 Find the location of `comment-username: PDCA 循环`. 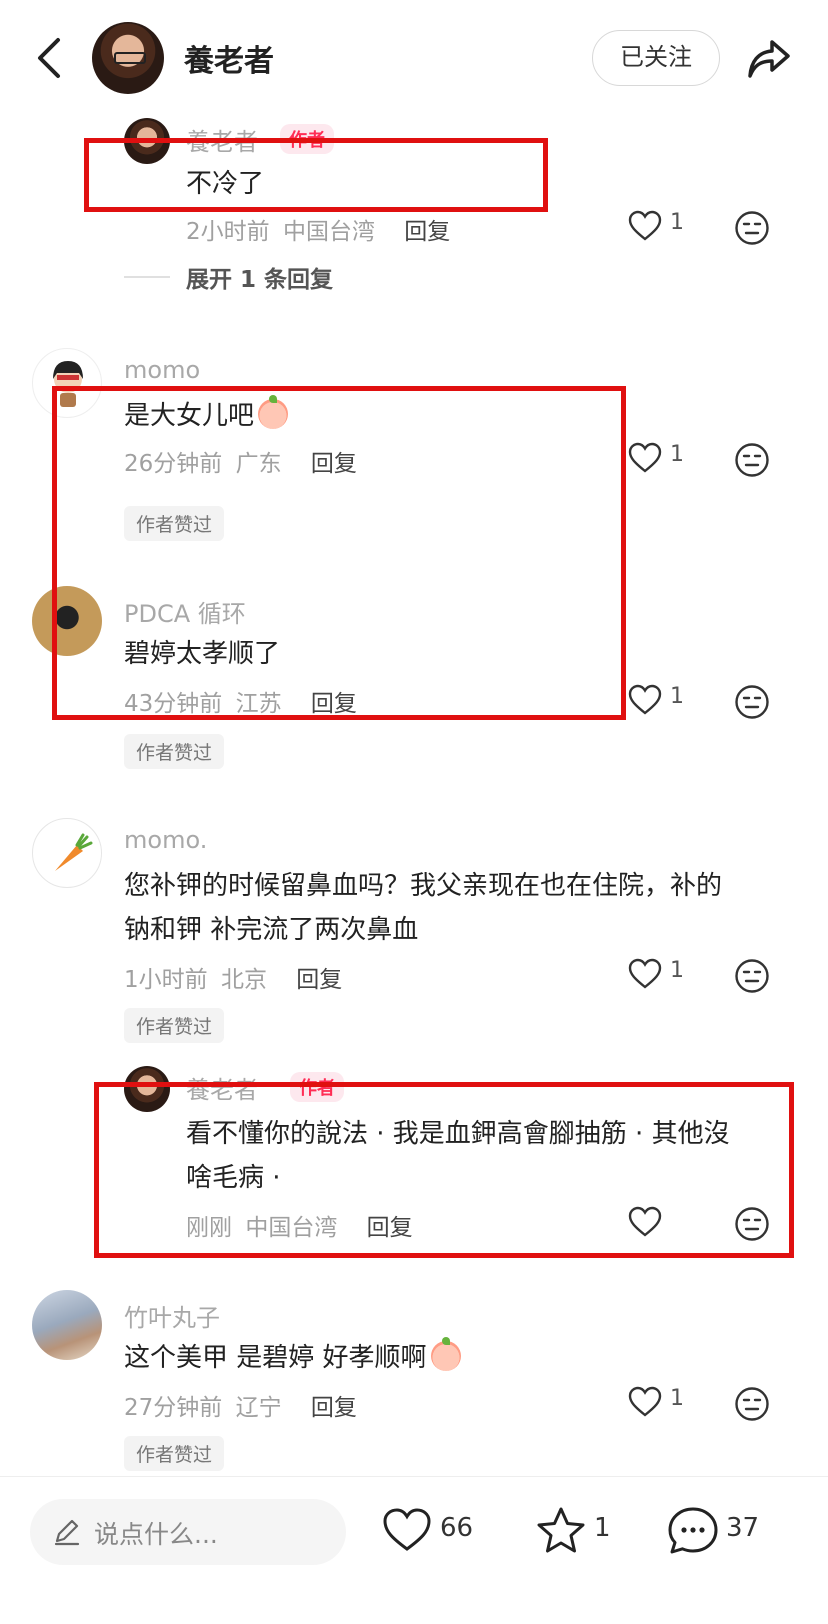

comment-username: PDCA 循环 is located at coordinates (185, 611).